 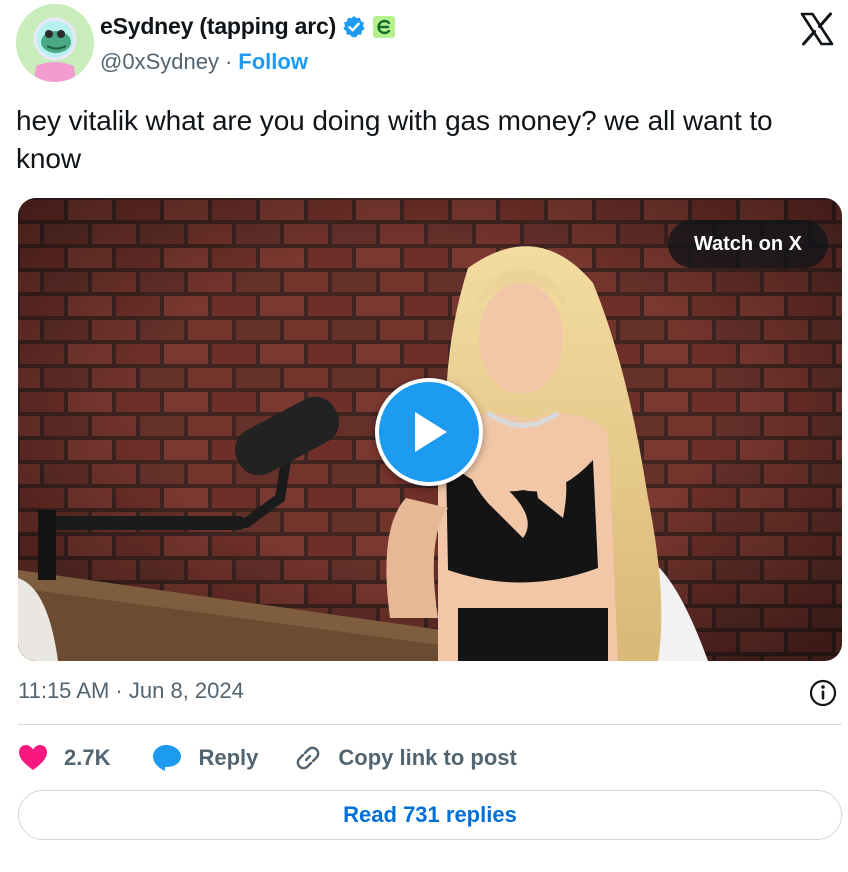 I want to click on divider, so click(x=430, y=724).